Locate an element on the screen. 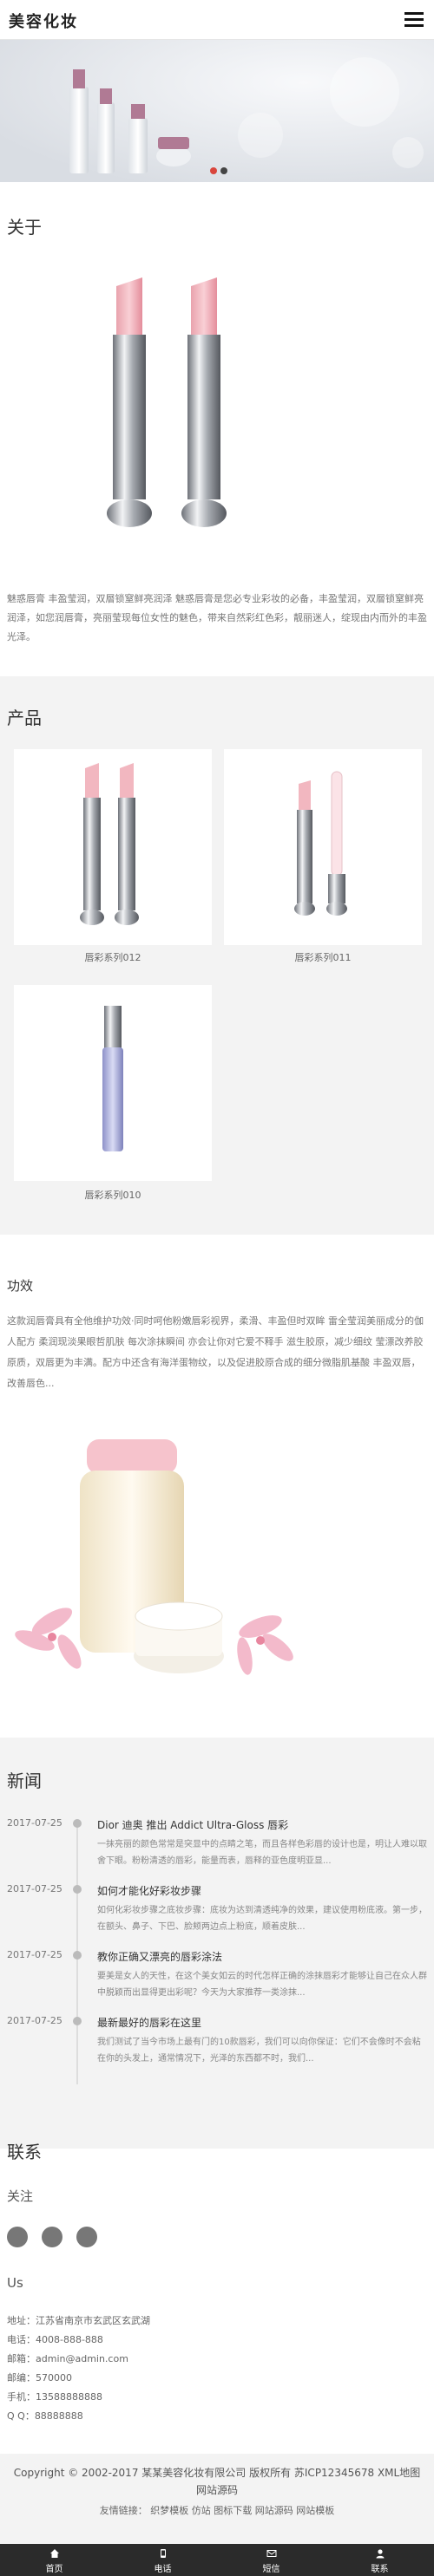 This screenshot has height=2576, width=434. banner-image is located at coordinates (217, 111).